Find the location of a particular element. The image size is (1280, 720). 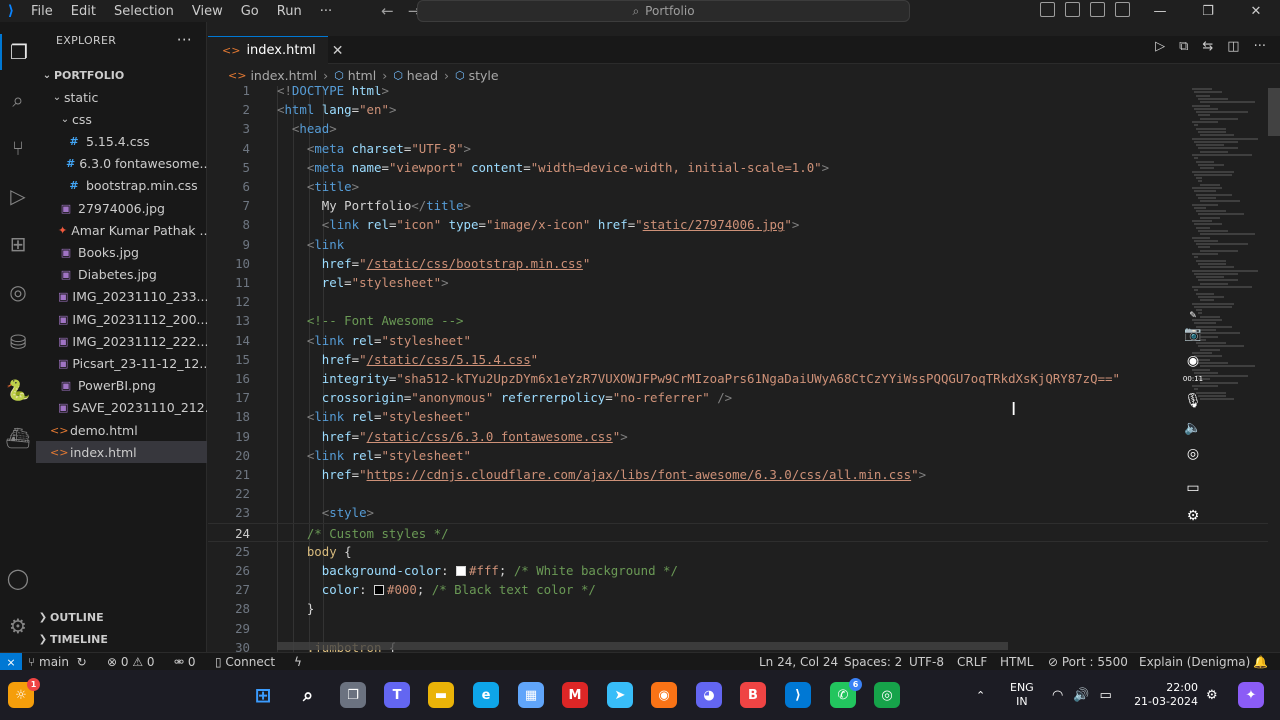

code-line: 18 <link rel="stylesheet" is located at coordinates (738, 416).